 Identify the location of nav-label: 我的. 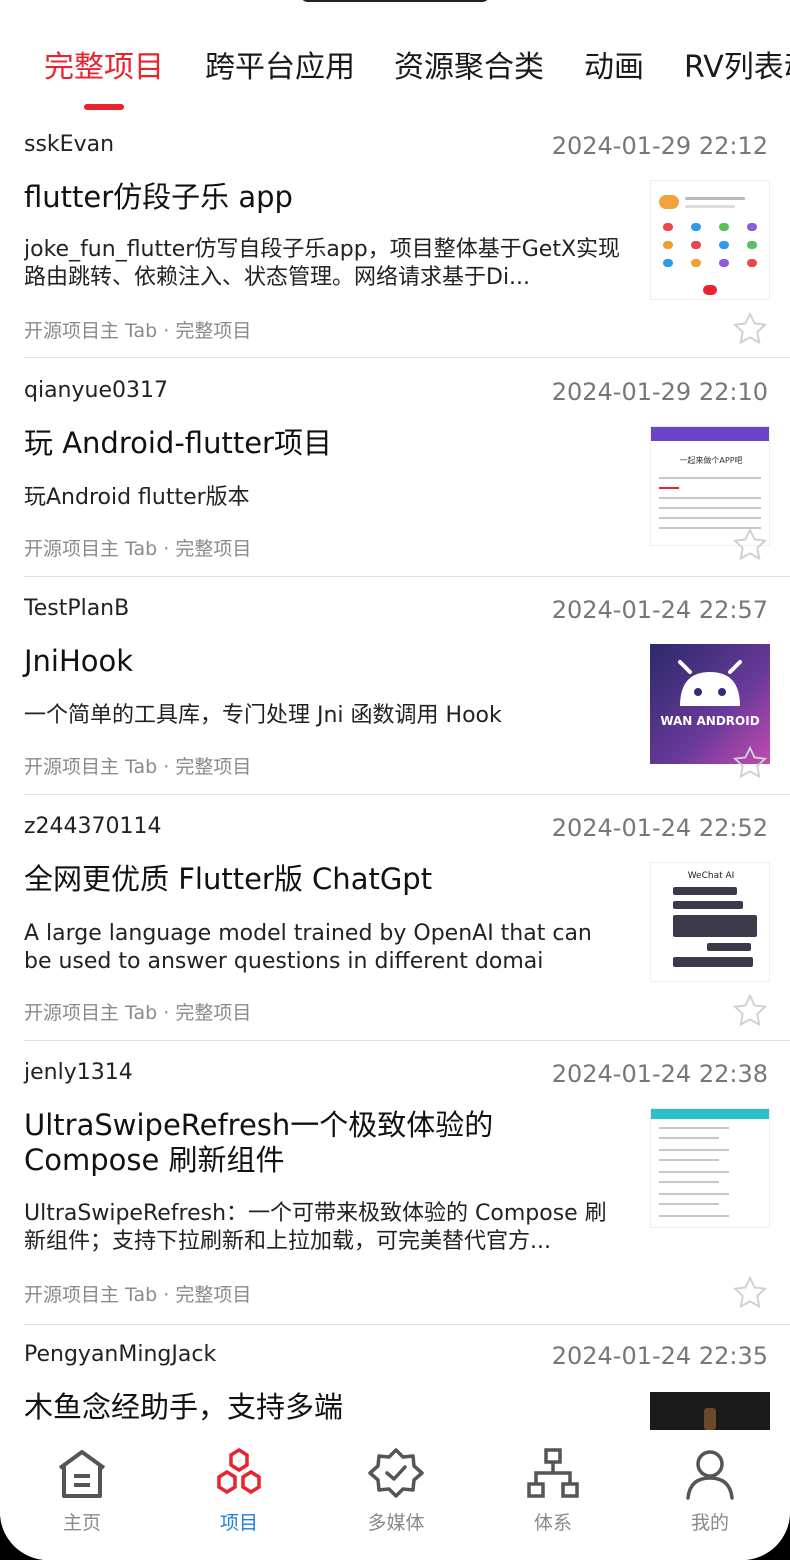
(709, 1523).